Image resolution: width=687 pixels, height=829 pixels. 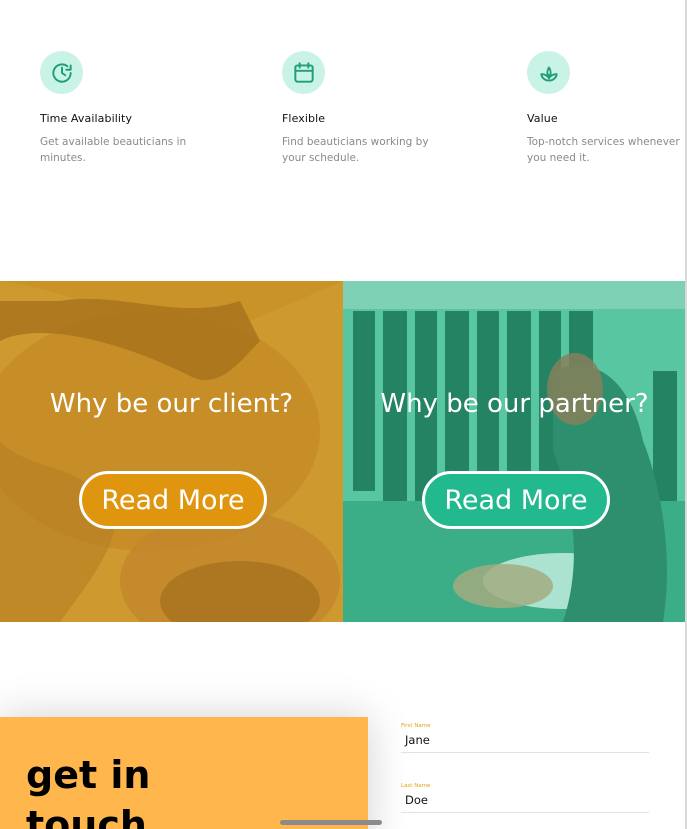 I want to click on feature-desc: Get available beauticians in minutes., so click(x=113, y=150).